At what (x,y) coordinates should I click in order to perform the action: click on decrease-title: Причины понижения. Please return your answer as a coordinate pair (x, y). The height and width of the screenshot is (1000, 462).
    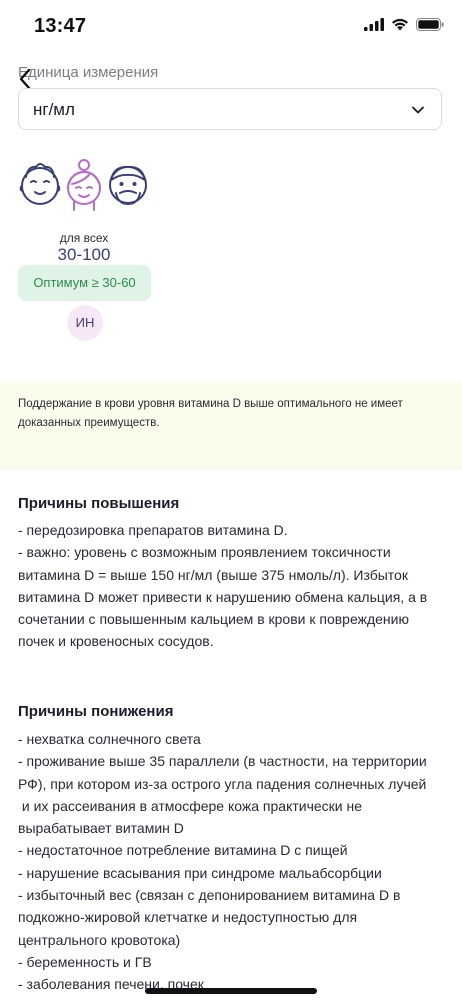
    Looking at the image, I should click on (96, 711).